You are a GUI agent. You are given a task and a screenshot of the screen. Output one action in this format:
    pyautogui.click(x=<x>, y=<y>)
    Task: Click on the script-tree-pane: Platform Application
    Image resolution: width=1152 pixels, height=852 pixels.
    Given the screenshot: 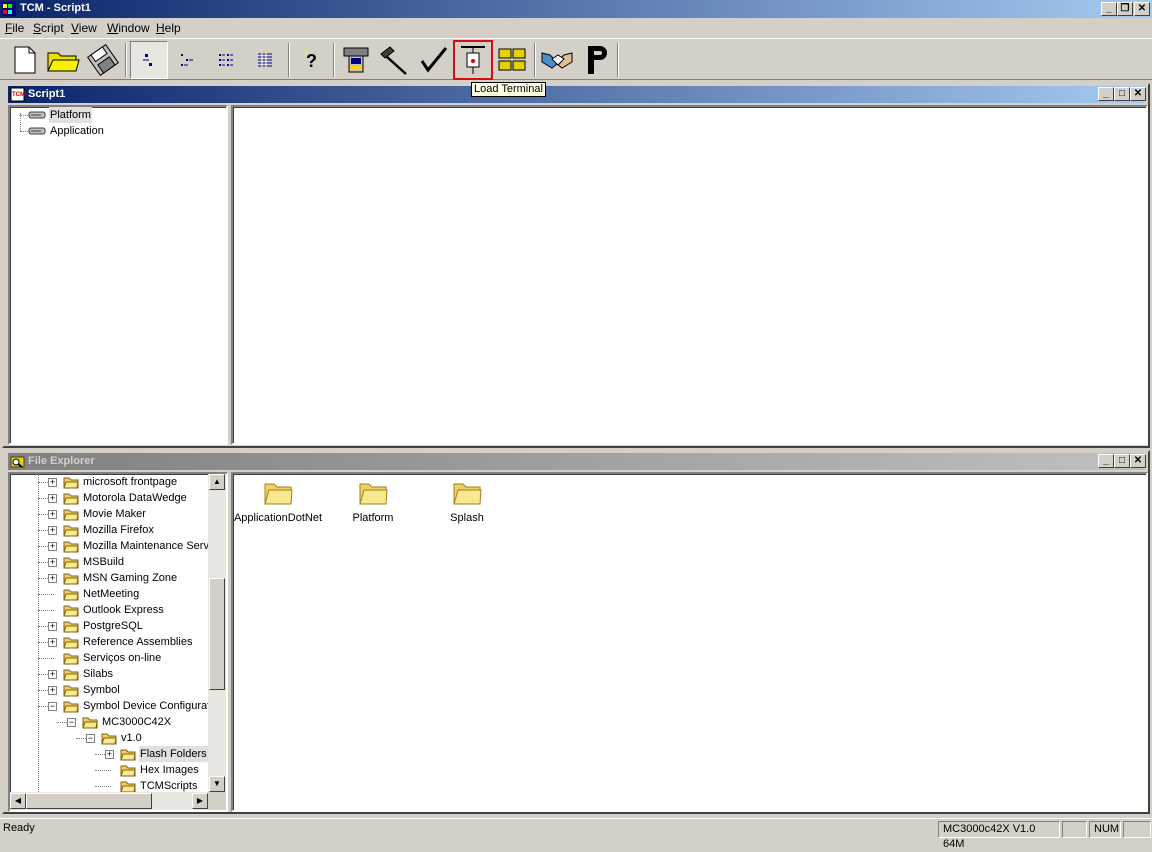 What is the action you would take?
    pyautogui.click(x=118, y=275)
    